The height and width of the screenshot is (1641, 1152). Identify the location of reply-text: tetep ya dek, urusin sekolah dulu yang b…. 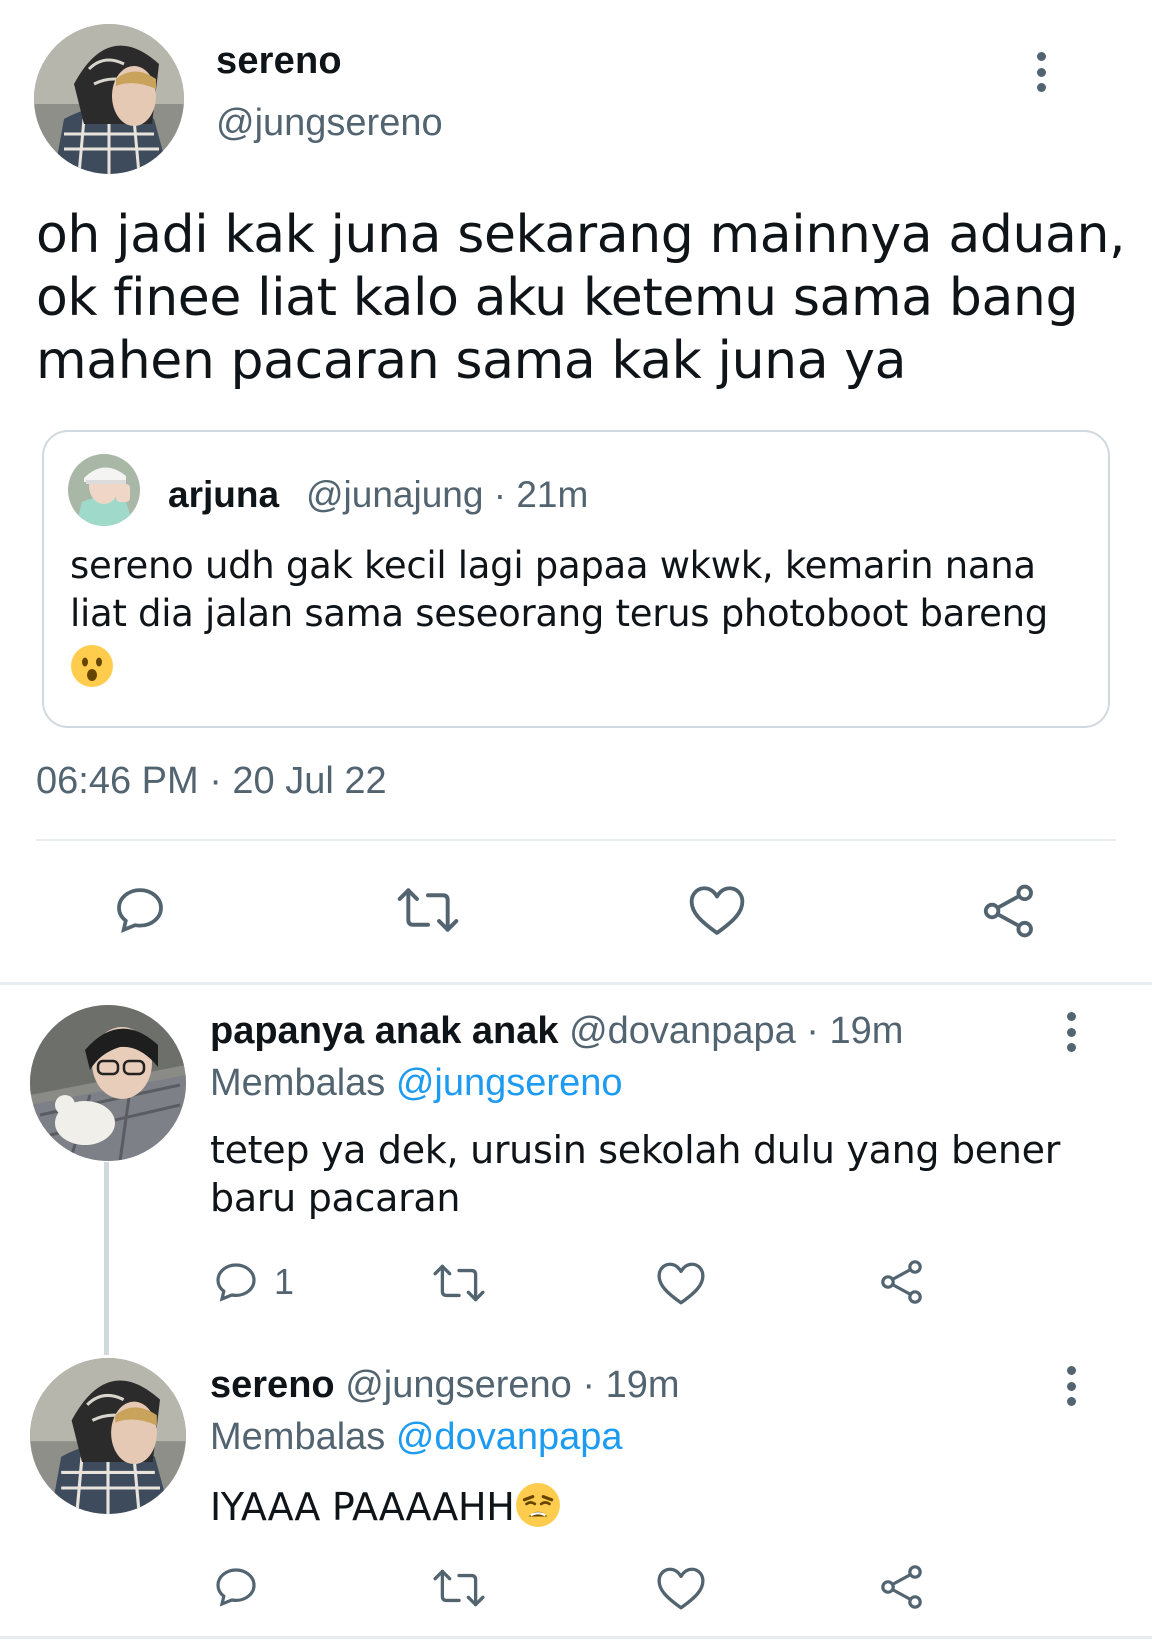
(635, 1174).